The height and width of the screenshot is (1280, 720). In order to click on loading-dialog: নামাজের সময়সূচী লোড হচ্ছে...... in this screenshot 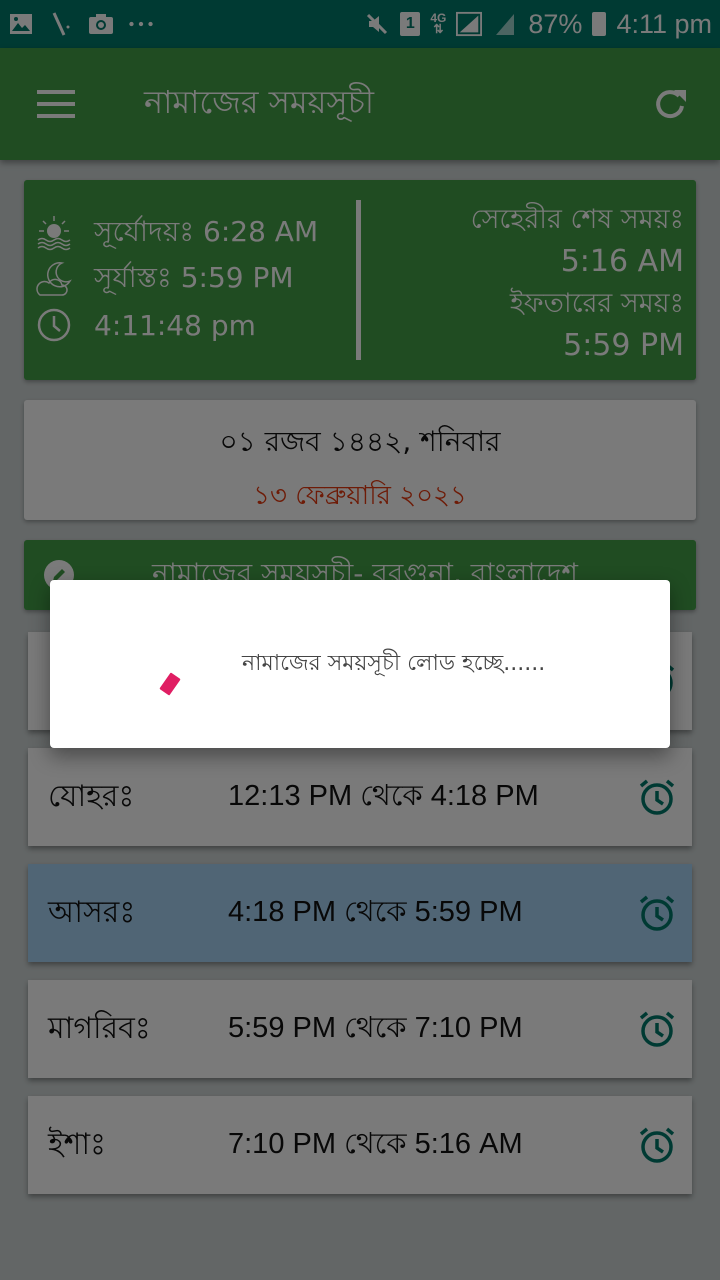, I will do `click(360, 664)`.